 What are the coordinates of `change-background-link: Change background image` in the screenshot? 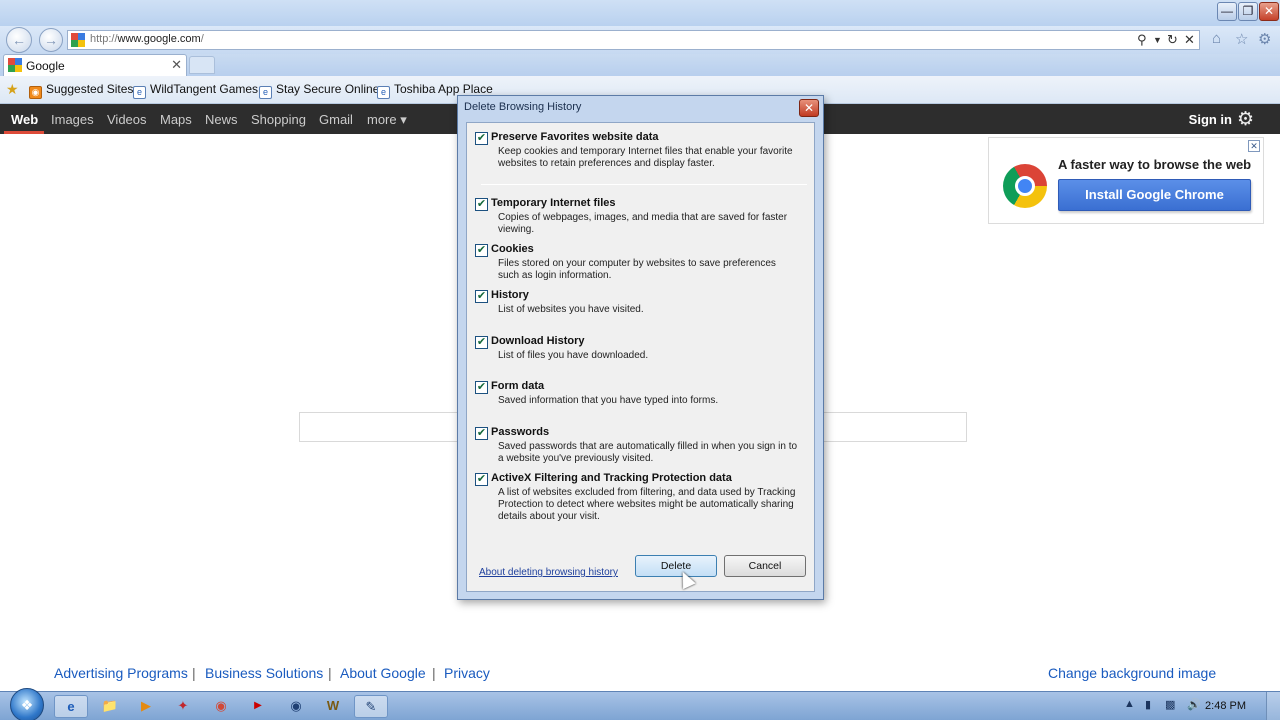 It's located at (1132, 673).